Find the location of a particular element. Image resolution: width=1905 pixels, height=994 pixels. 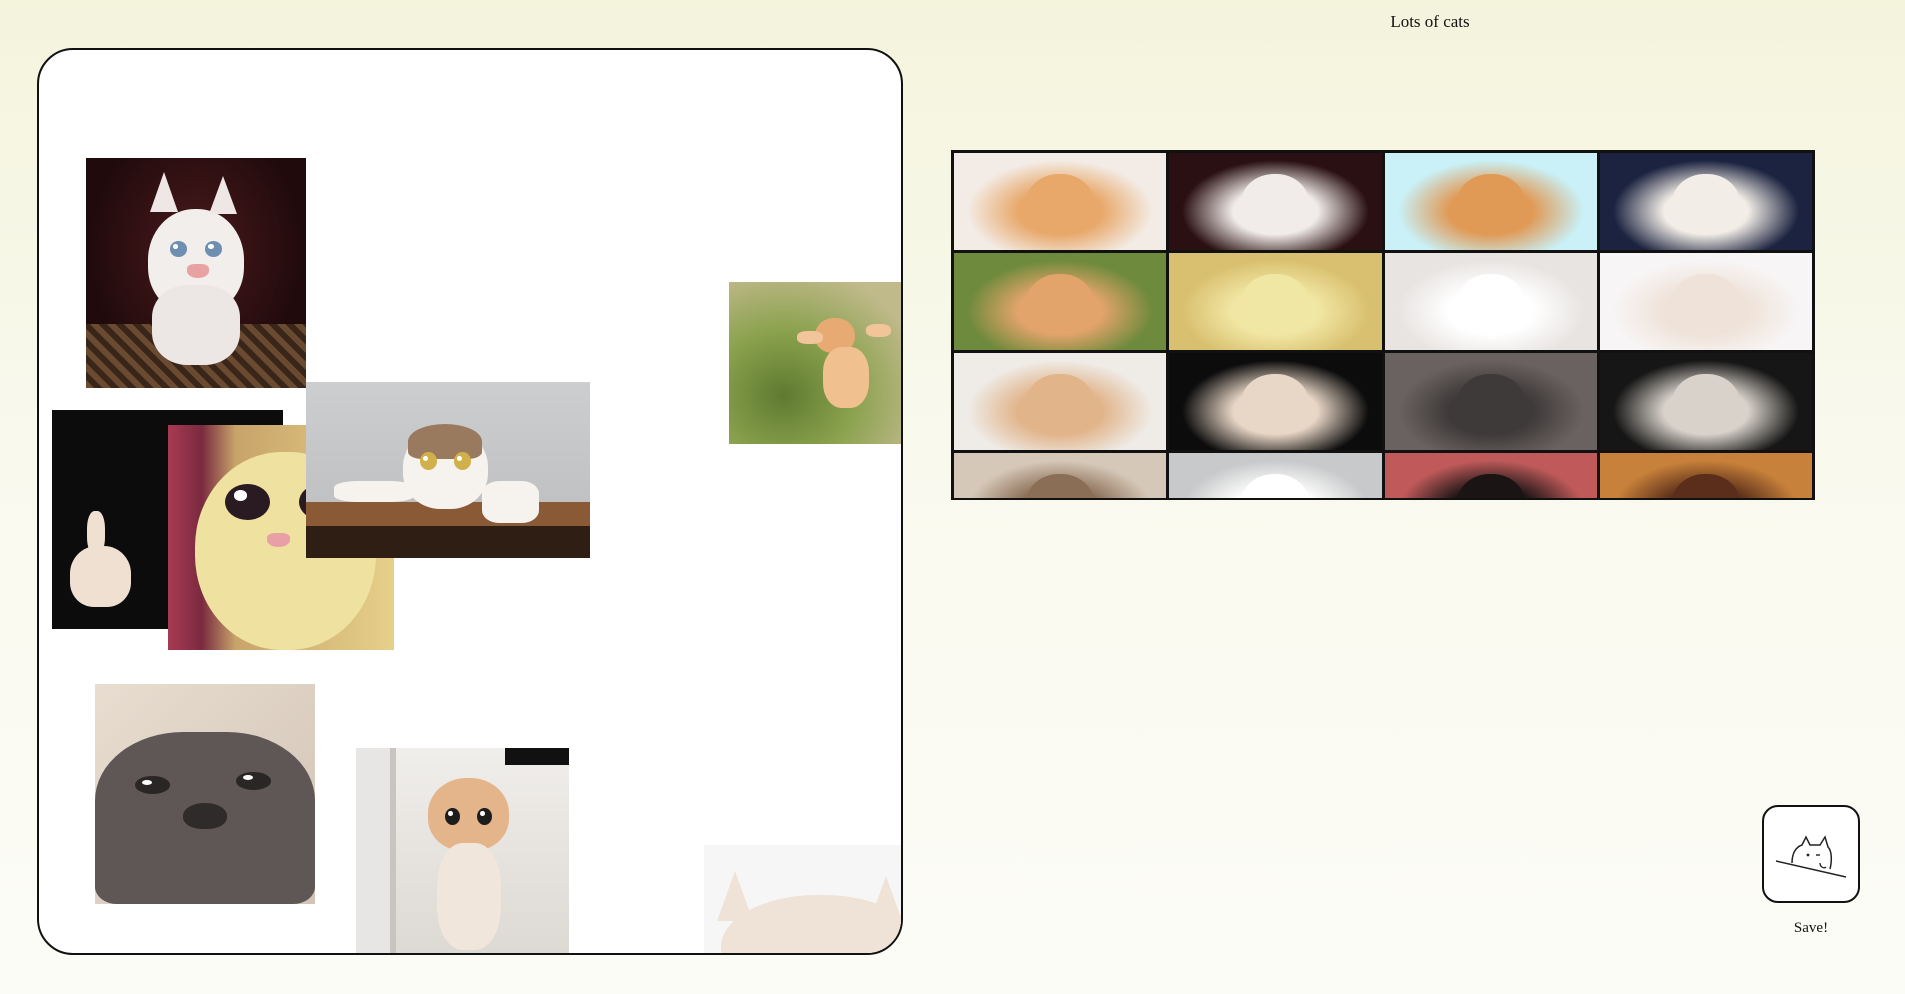

gallery-tile-white-cat-hands is located at coordinates (1705, 201).